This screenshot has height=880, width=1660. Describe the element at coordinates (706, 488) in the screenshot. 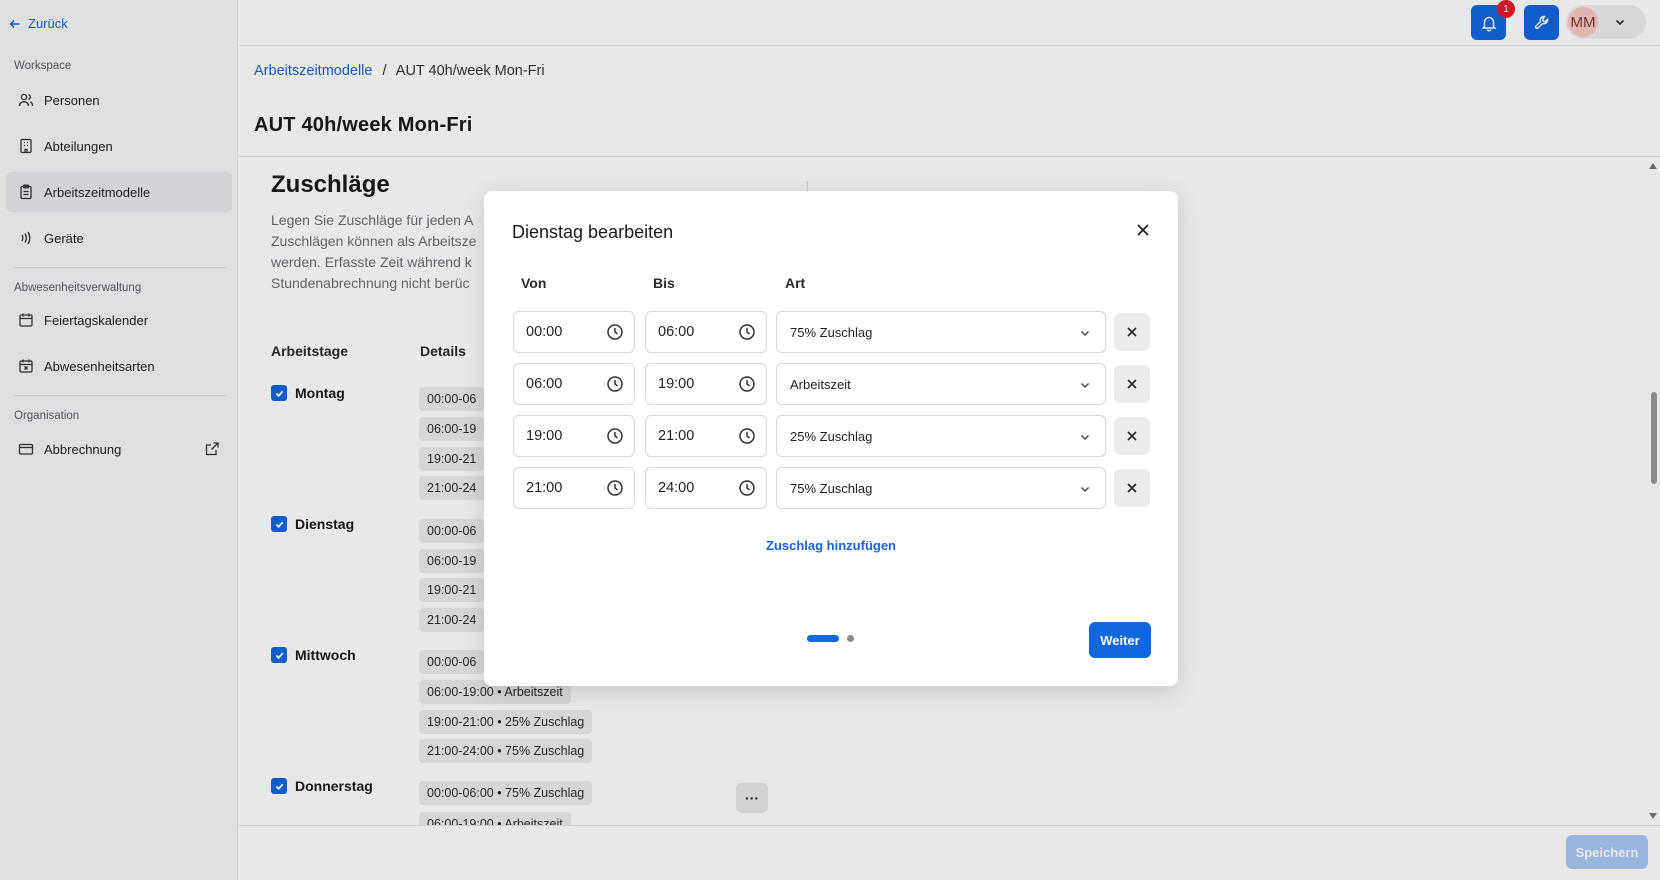

I see `to-time-input: 24:00` at that location.